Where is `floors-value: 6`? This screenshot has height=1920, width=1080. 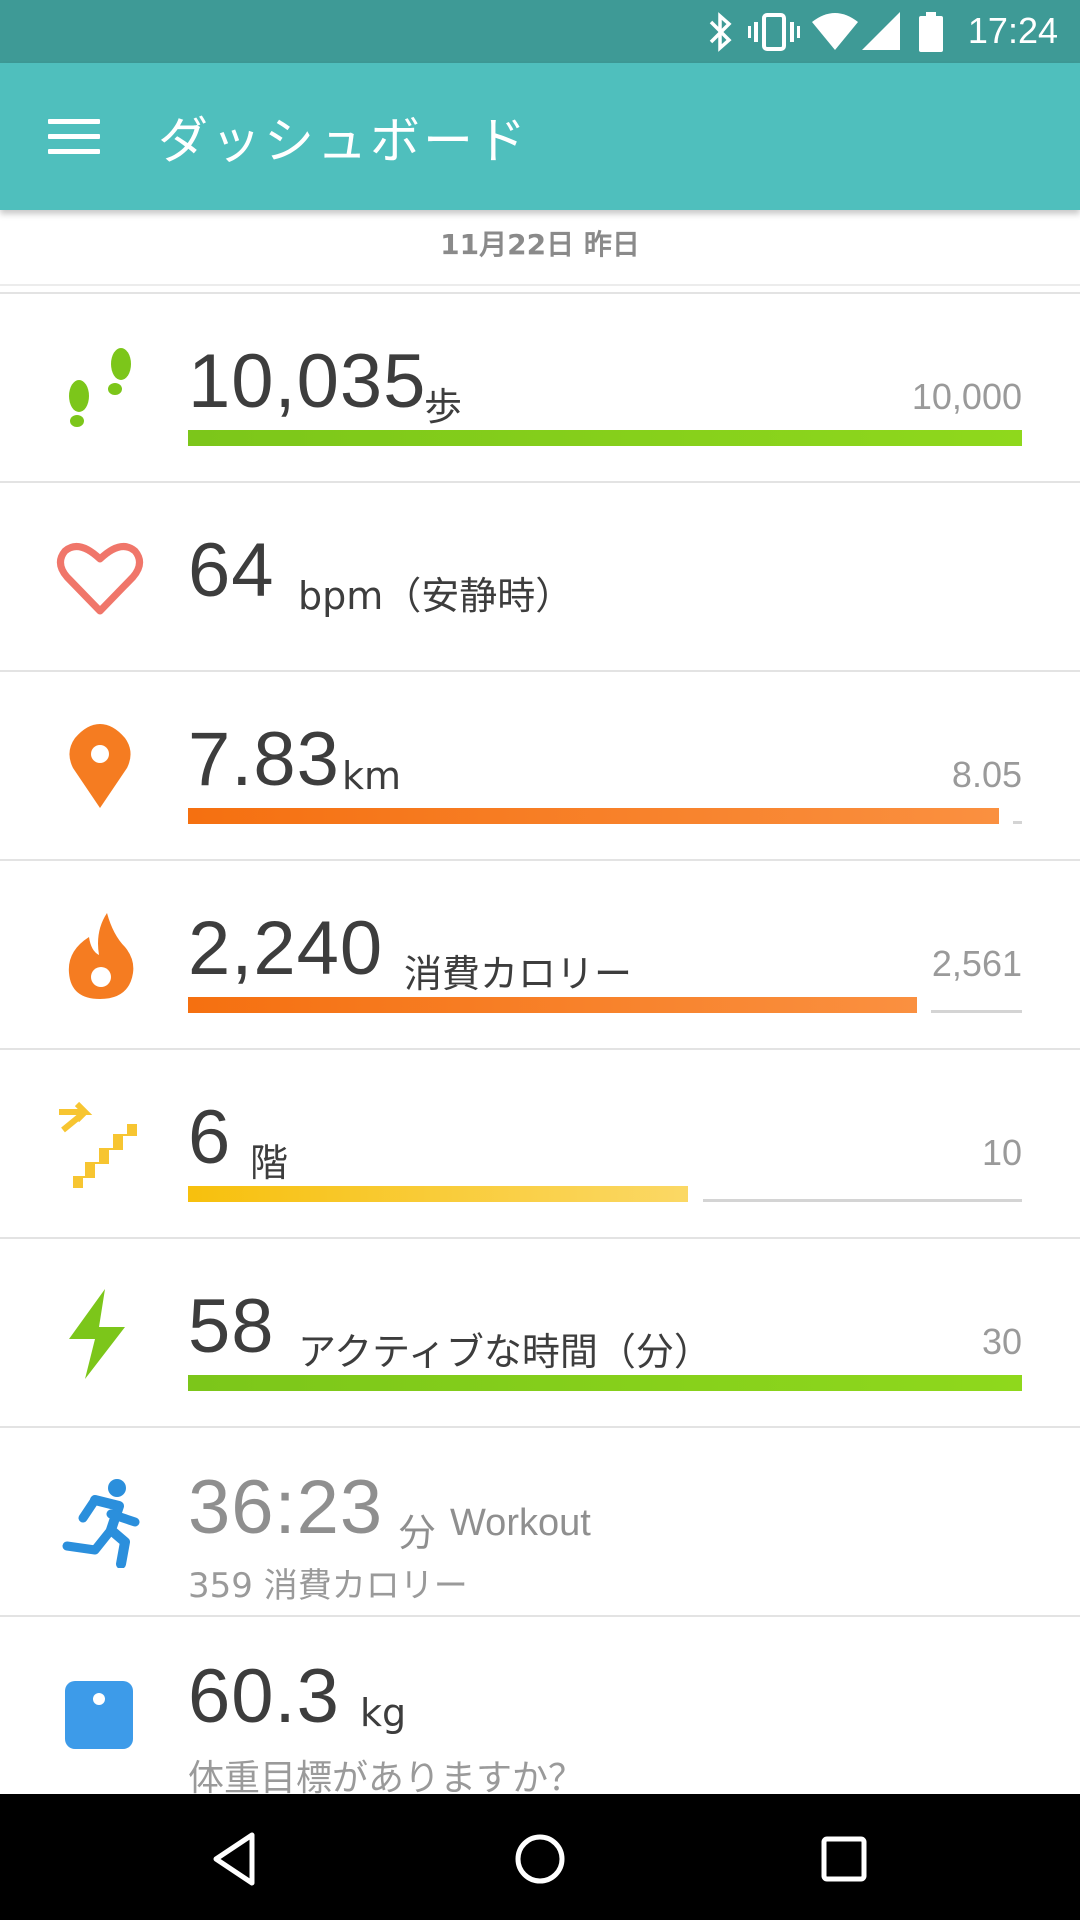 floors-value: 6 is located at coordinates (210, 1137).